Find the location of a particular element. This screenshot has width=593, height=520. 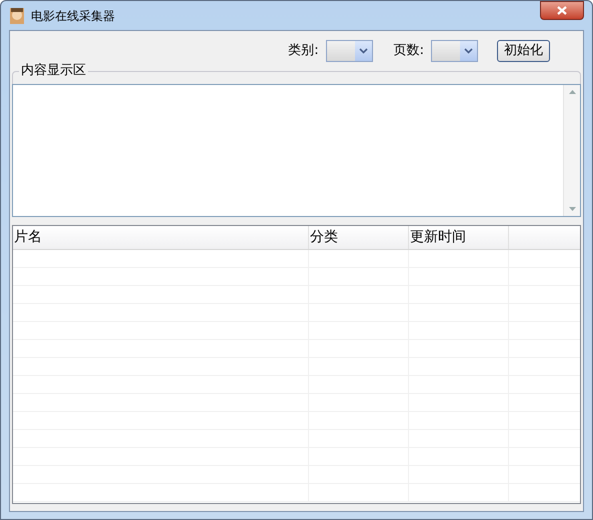

close-button is located at coordinates (562, 10).